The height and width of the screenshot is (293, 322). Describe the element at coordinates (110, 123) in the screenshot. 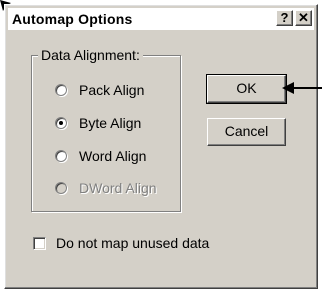

I see `radio-label: Byte Align` at that location.